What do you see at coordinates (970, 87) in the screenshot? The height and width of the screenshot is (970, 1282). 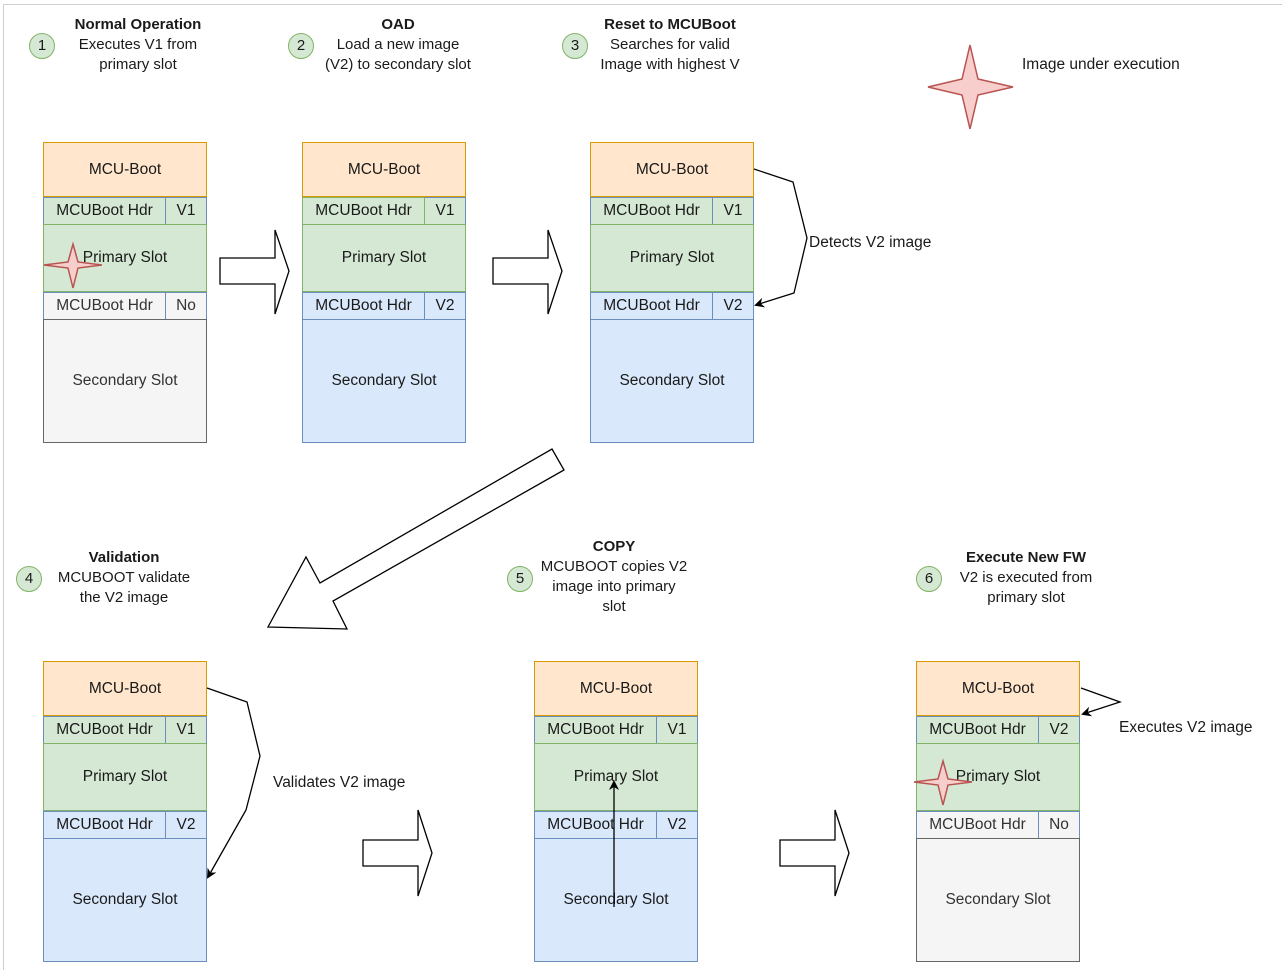 I see `star-icon` at bounding box center [970, 87].